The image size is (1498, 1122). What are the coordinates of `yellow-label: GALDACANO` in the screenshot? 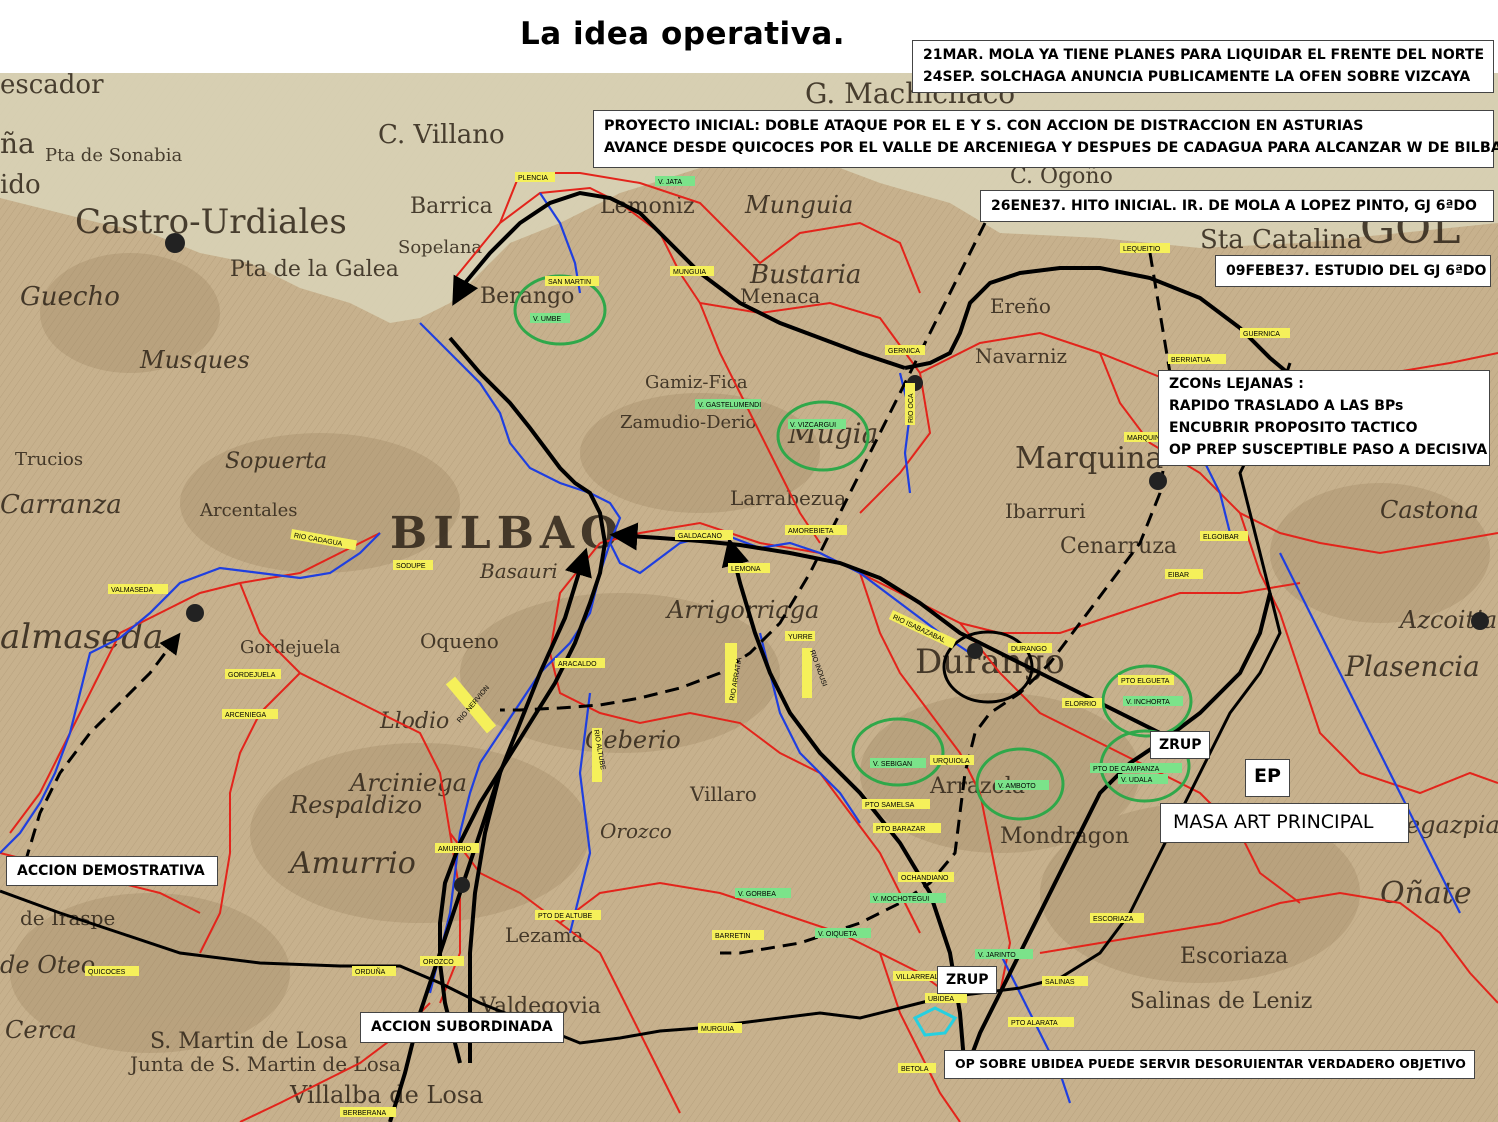 It's located at (700, 536).